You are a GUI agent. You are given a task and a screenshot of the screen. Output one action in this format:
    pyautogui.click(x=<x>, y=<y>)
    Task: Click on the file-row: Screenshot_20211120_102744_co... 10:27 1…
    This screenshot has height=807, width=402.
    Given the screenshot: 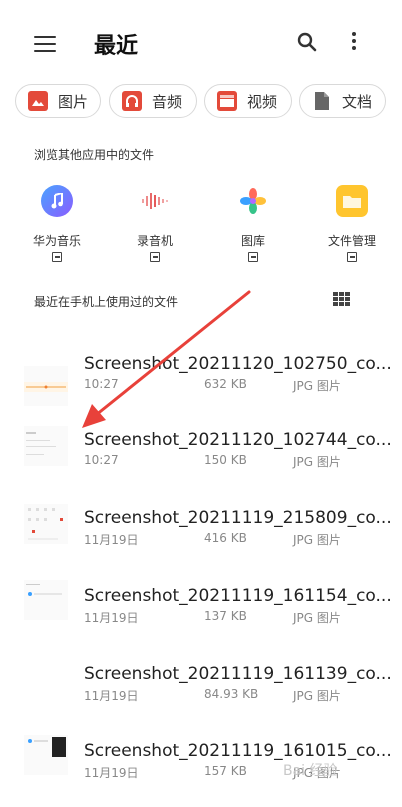 What is the action you would take?
    pyautogui.click(x=201, y=459)
    